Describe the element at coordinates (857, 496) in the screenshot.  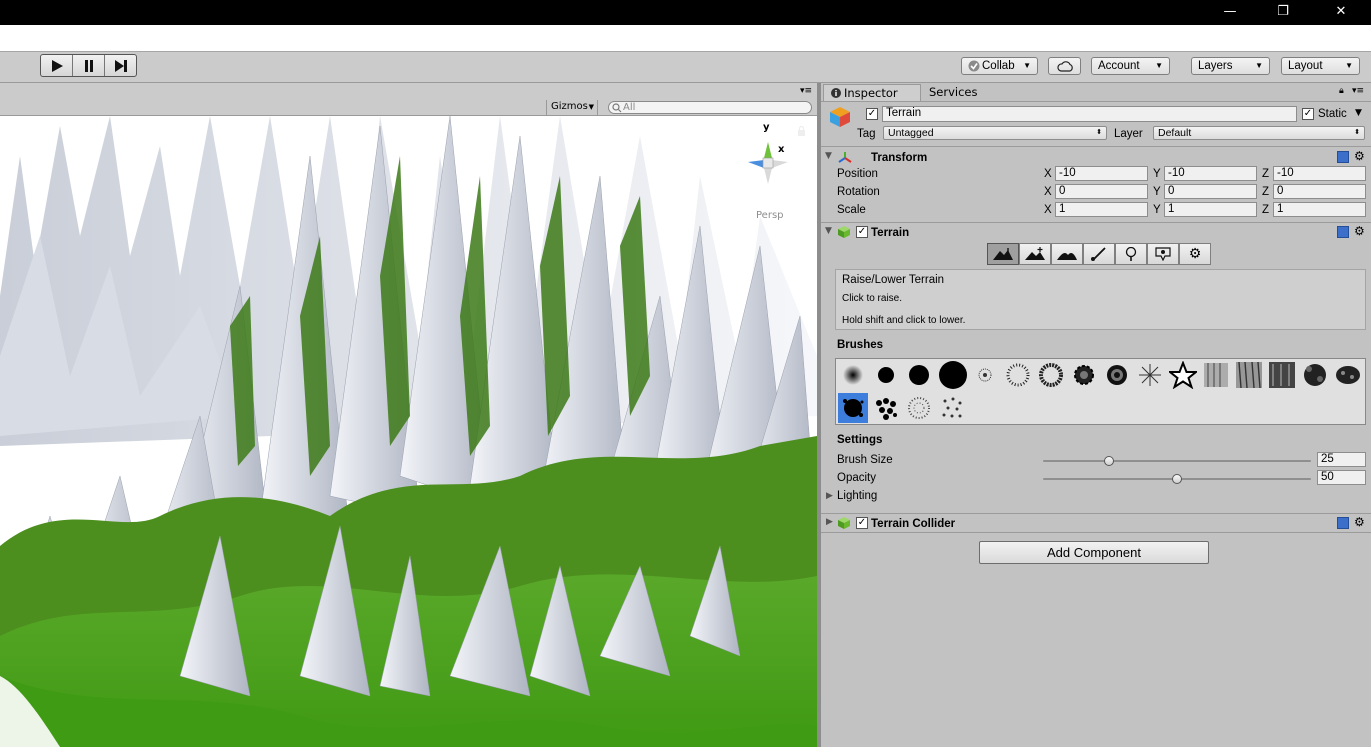
I see `lighting-label: Lighting` at that location.